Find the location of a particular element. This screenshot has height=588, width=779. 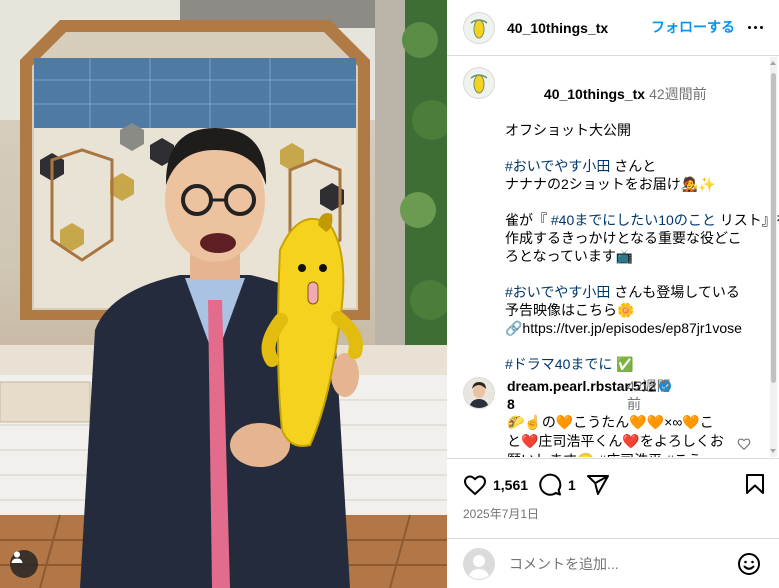

scroll-up-arrow-icon is located at coordinates (773, 63).